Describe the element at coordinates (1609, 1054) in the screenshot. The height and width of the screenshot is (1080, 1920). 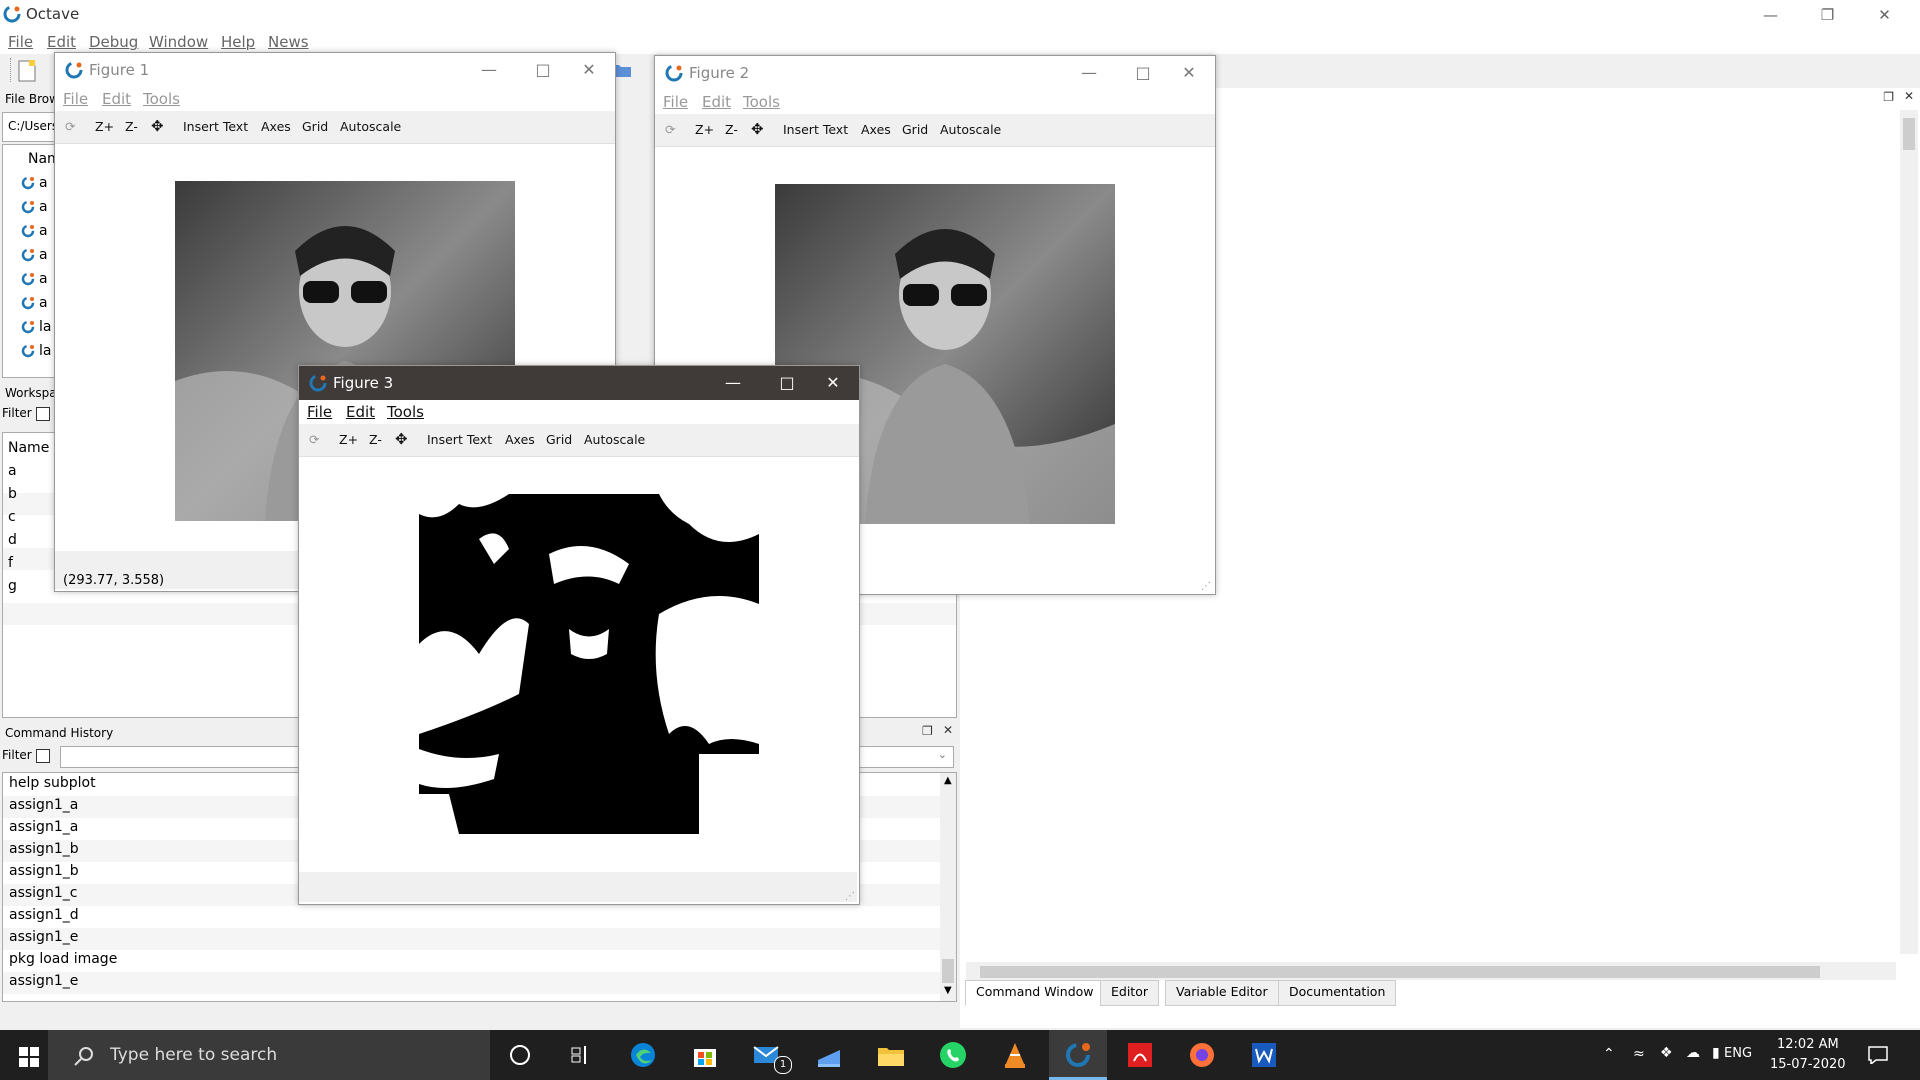
I see `chevron-up-icon: ⌃` at that location.